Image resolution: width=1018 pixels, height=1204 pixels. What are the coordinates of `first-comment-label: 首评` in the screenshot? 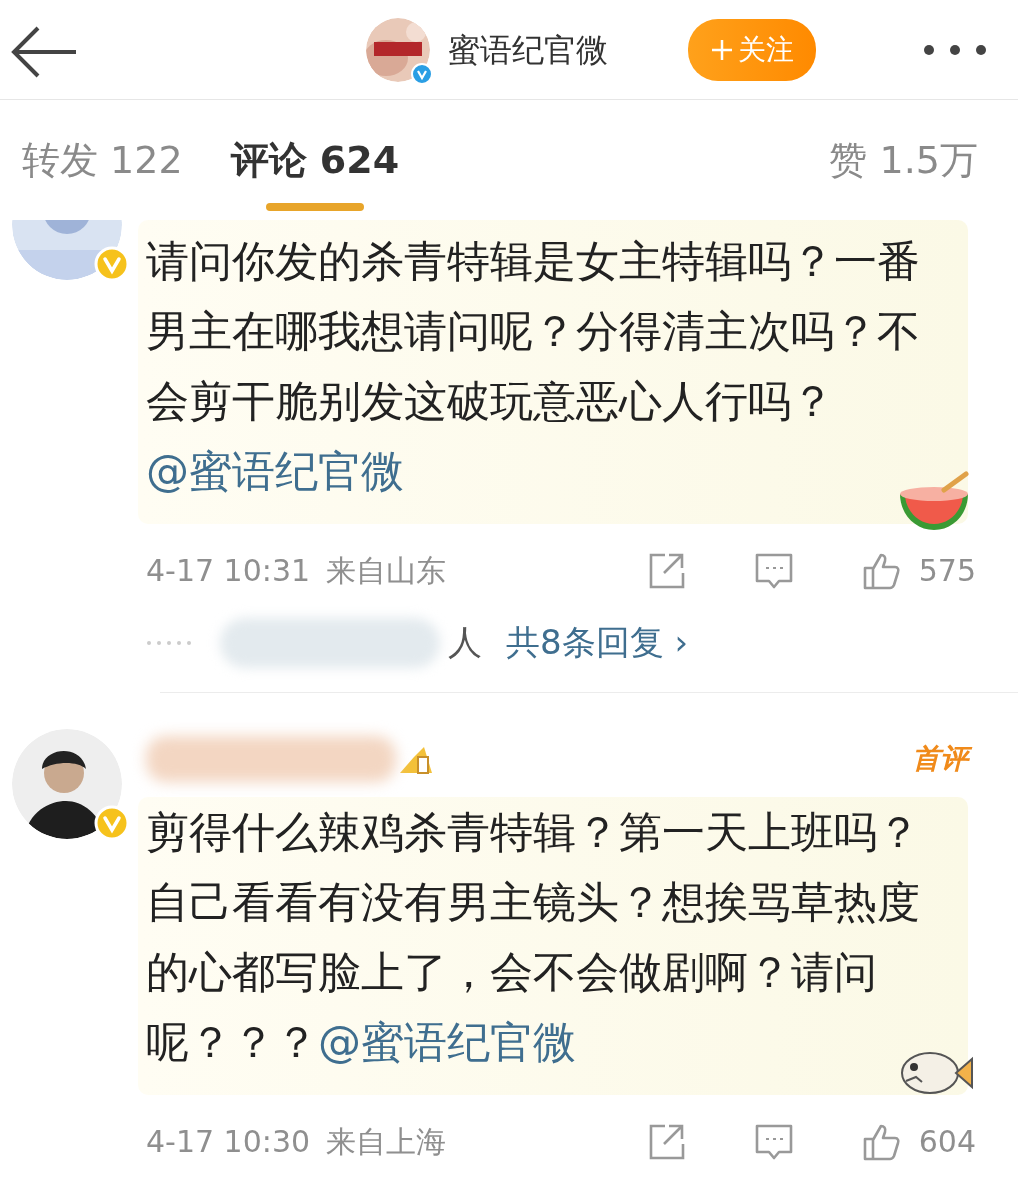 It's located at (944, 759).